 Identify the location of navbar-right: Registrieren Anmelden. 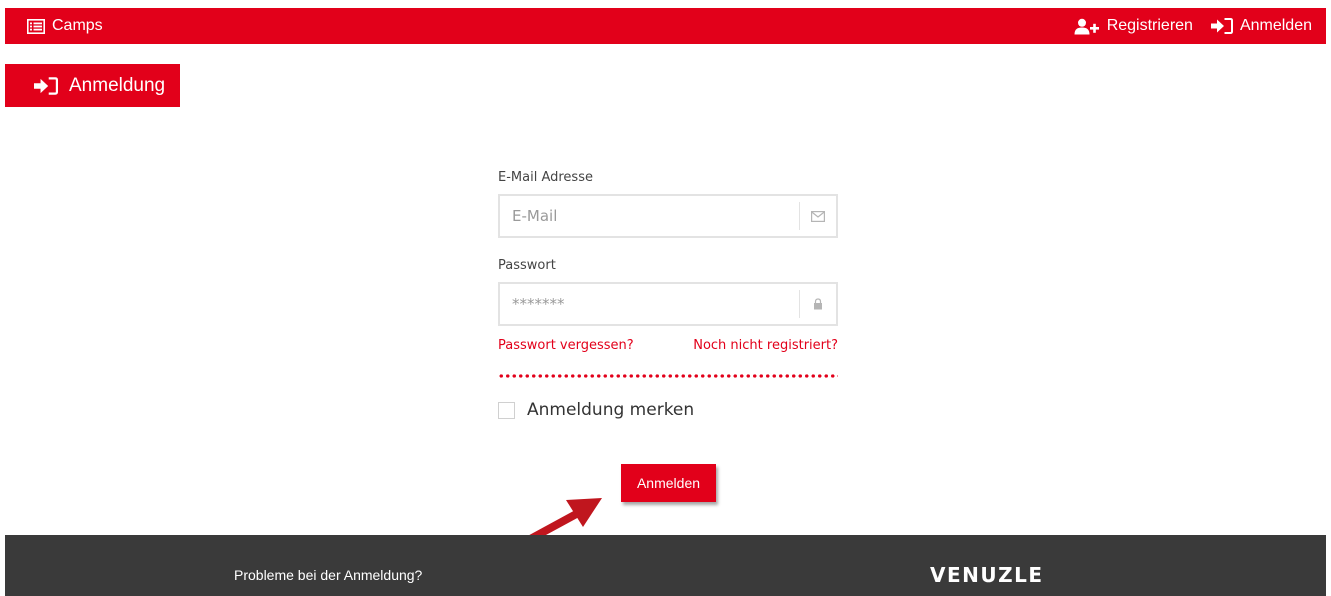
(1193, 26).